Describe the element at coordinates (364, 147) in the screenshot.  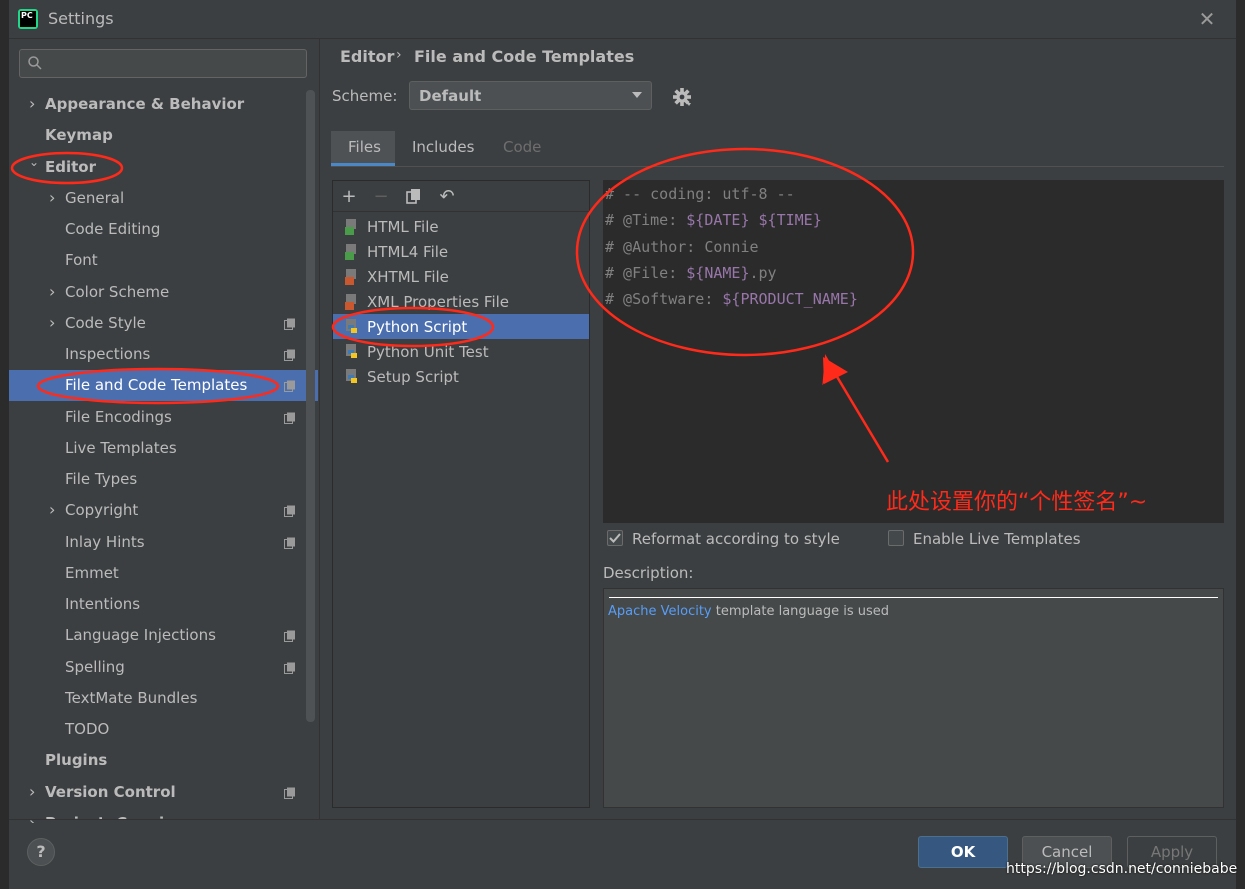
I see `tab-files: Files` at that location.